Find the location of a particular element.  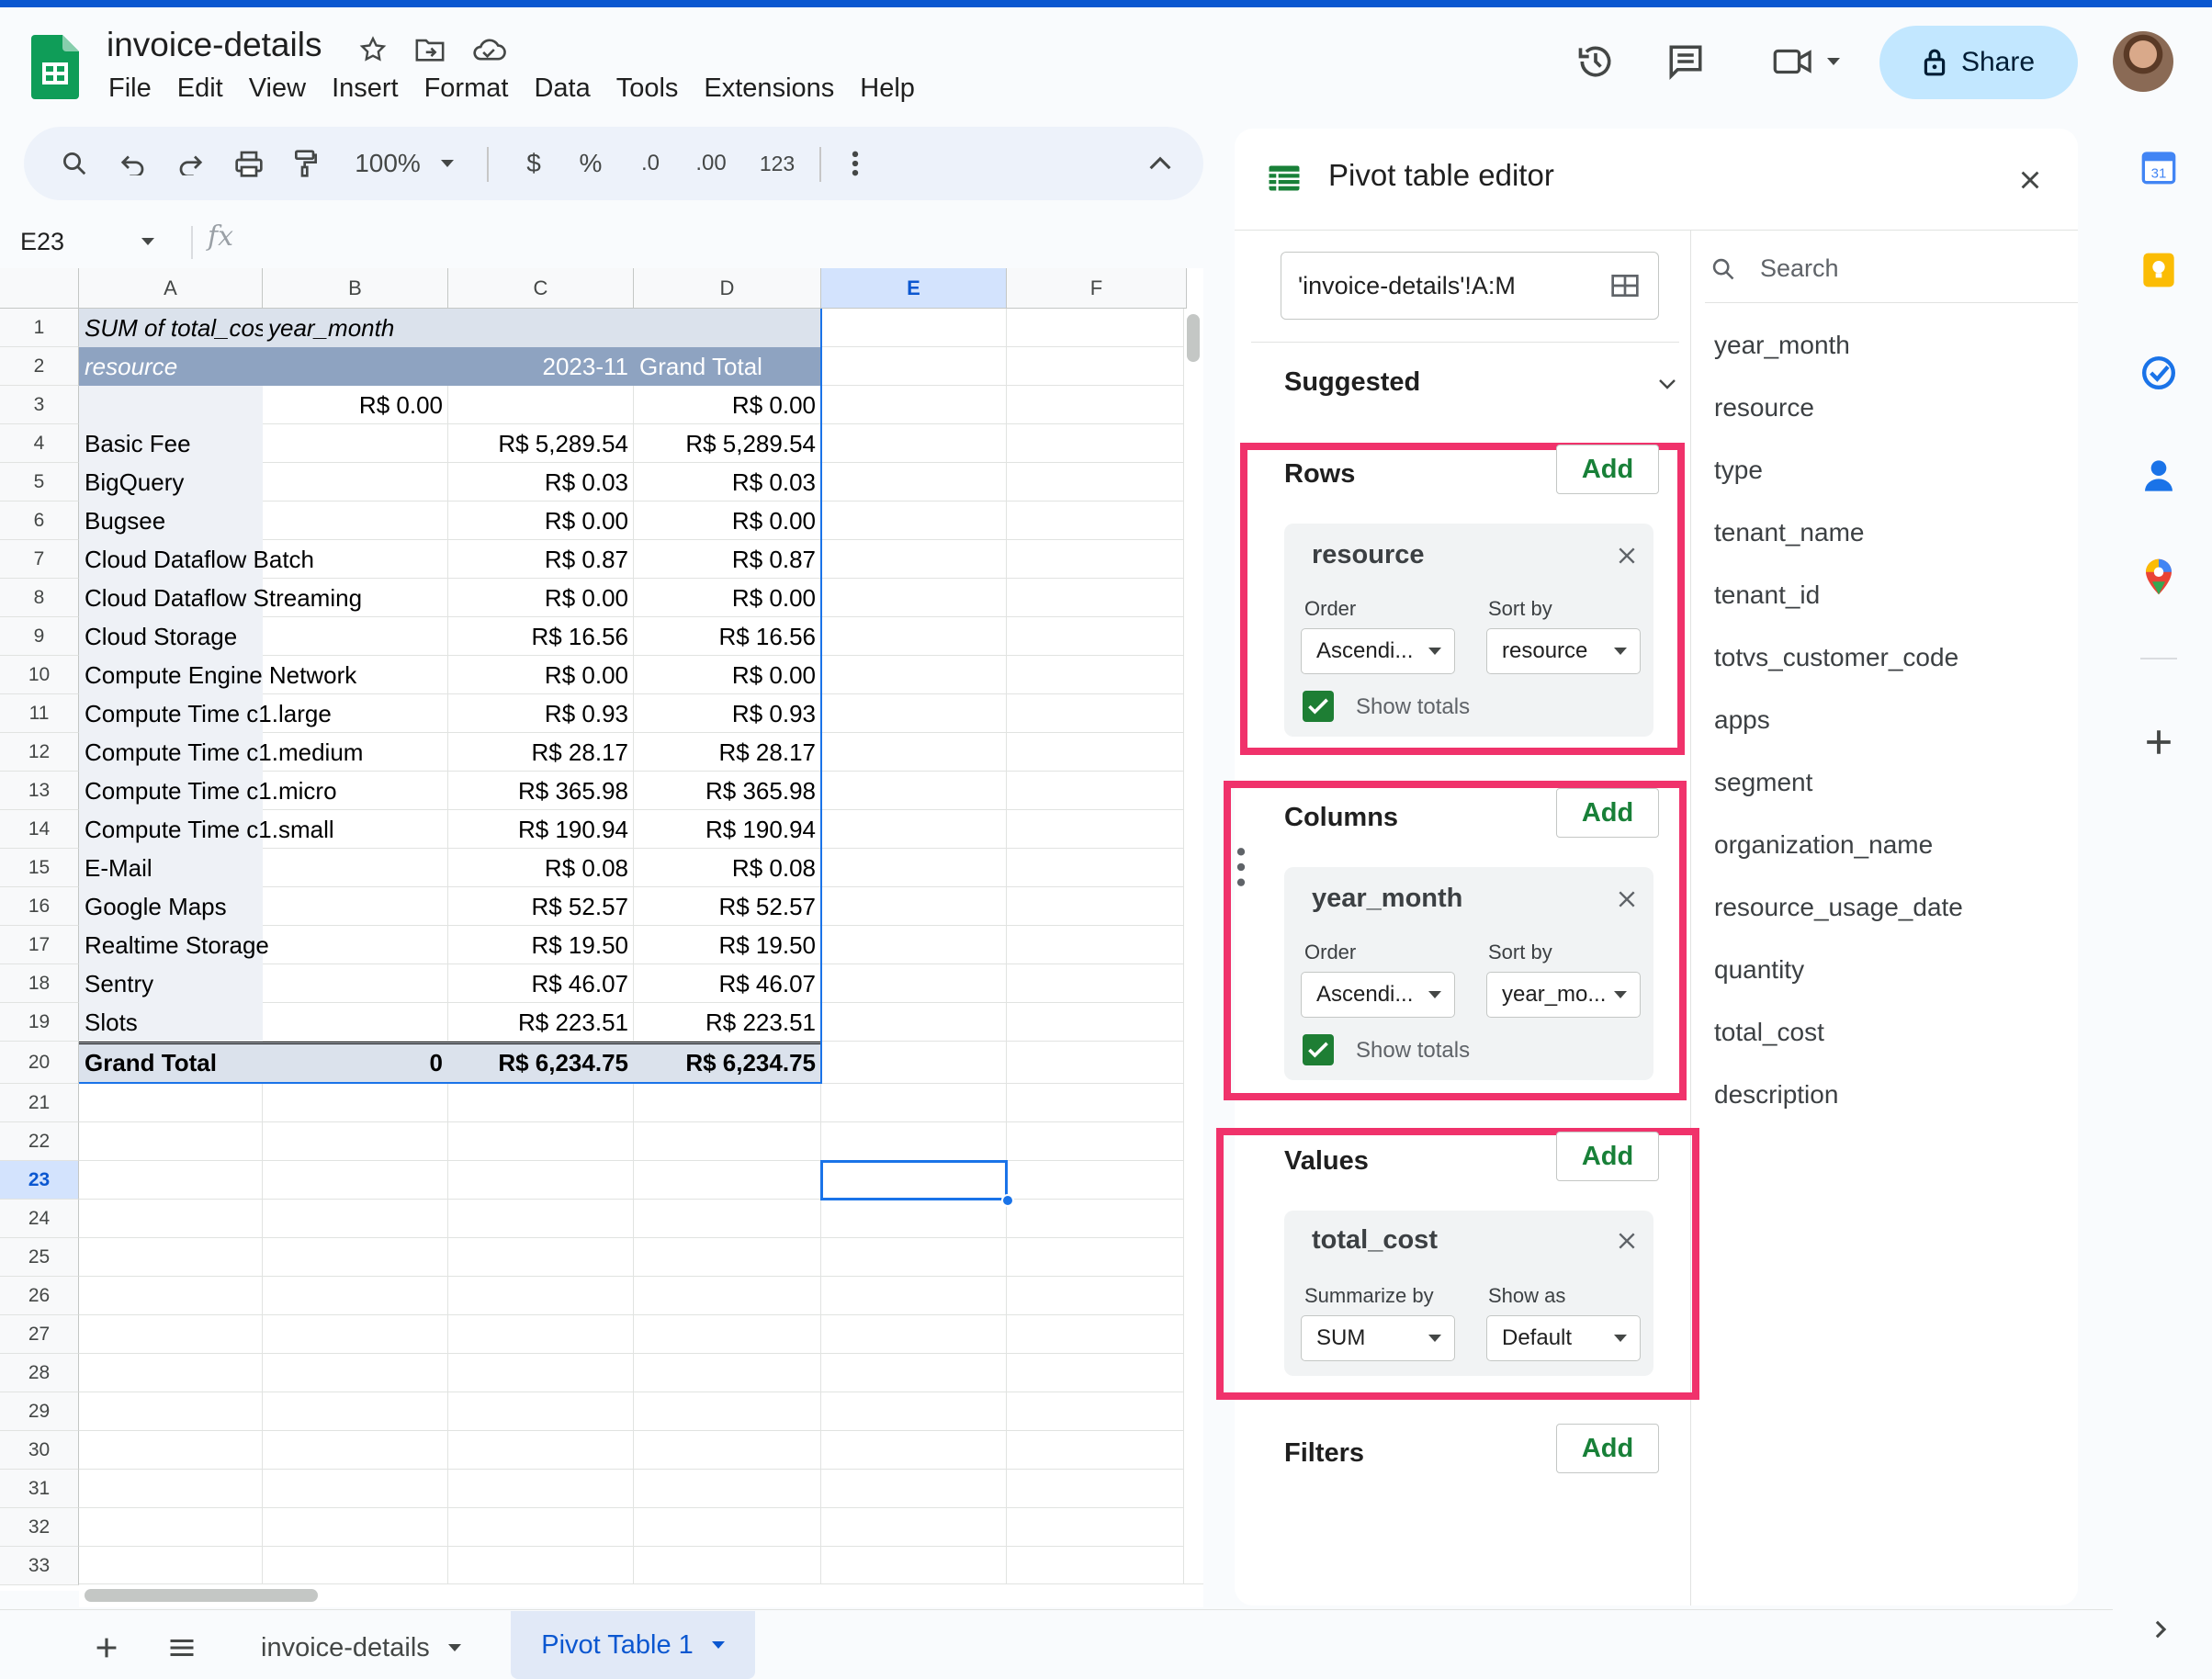

row-header: 7 is located at coordinates (39, 559).